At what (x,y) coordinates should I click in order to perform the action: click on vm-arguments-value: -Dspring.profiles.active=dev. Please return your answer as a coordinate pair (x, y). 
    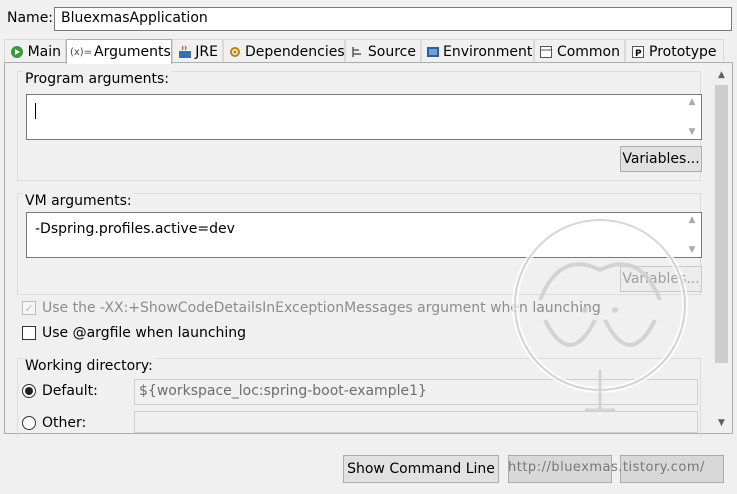
    Looking at the image, I should click on (135, 229).